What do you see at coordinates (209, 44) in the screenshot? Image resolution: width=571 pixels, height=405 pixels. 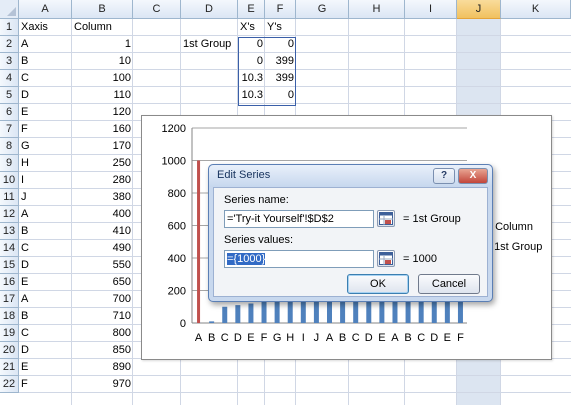 I see `cell-d2: 1st Group` at bounding box center [209, 44].